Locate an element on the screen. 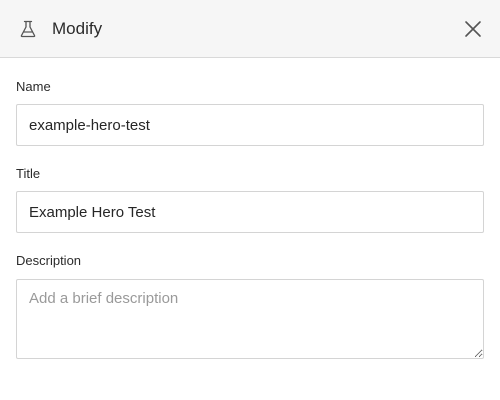 The height and width of the screenshot is (400, 500). flask-icon is located at coordinates (28, 29).